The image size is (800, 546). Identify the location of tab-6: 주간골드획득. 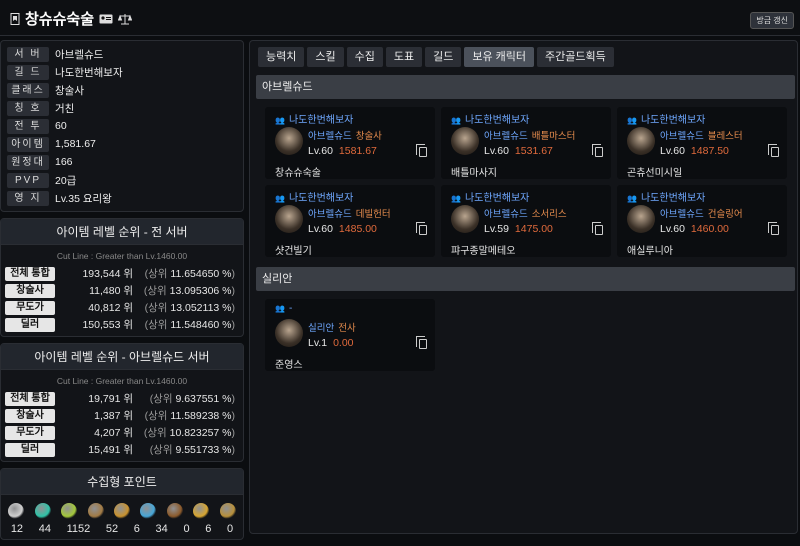
(575, 57).